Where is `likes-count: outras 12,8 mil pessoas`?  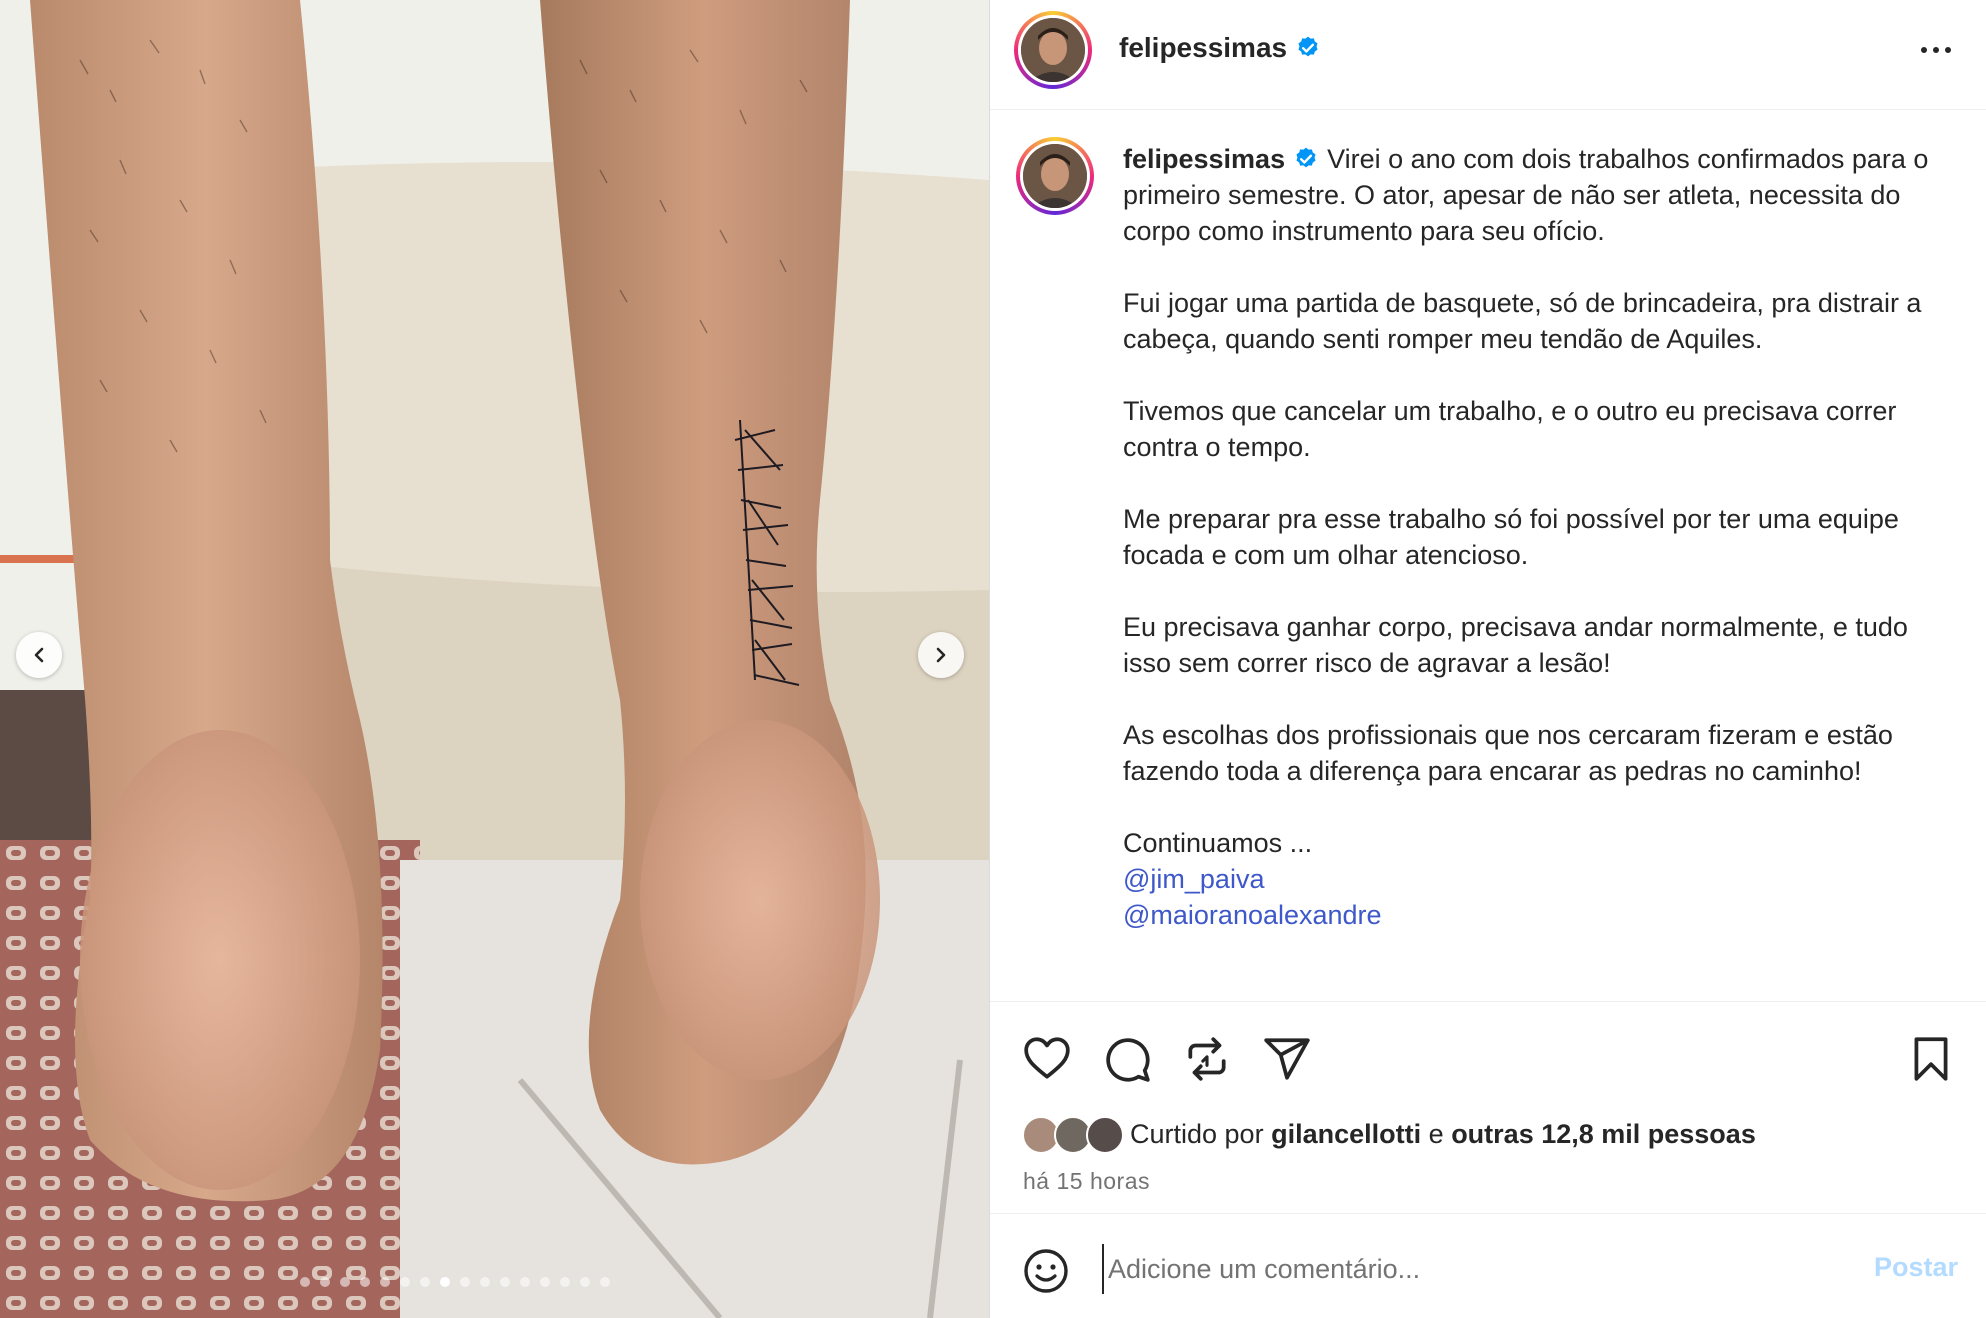
likes-count: outras 12,8 mil pessoas is located at coordinates (1603, 1134).